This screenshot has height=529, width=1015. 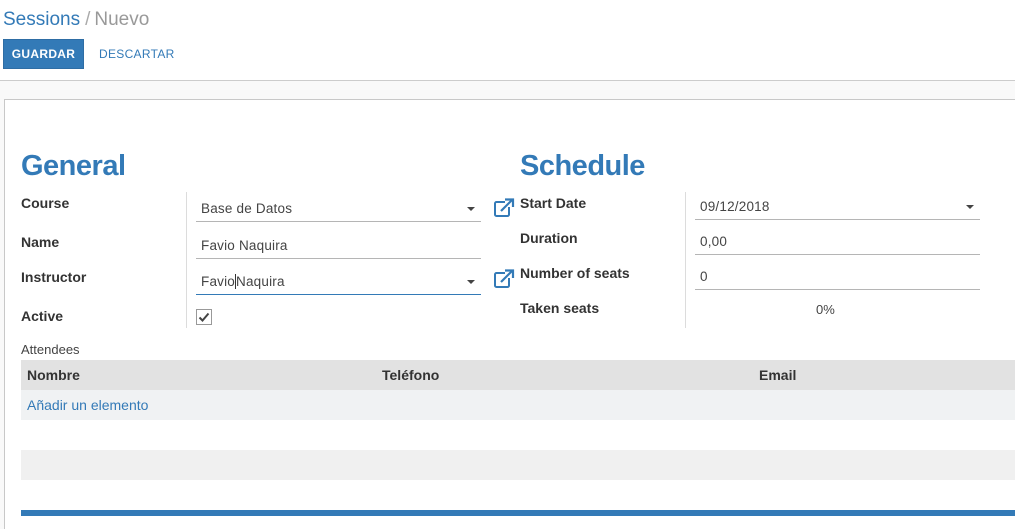 I want to click on taken-seats-progress: 0%, so click(x=825, y=309).